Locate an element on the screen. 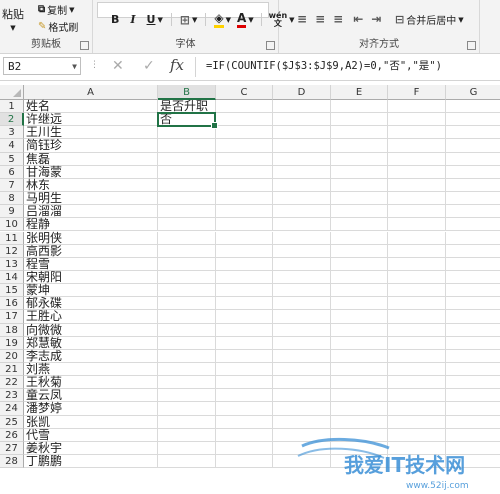 This screenshot has height=494, width=500. cell-d28 is located at coordinates (302, 462).